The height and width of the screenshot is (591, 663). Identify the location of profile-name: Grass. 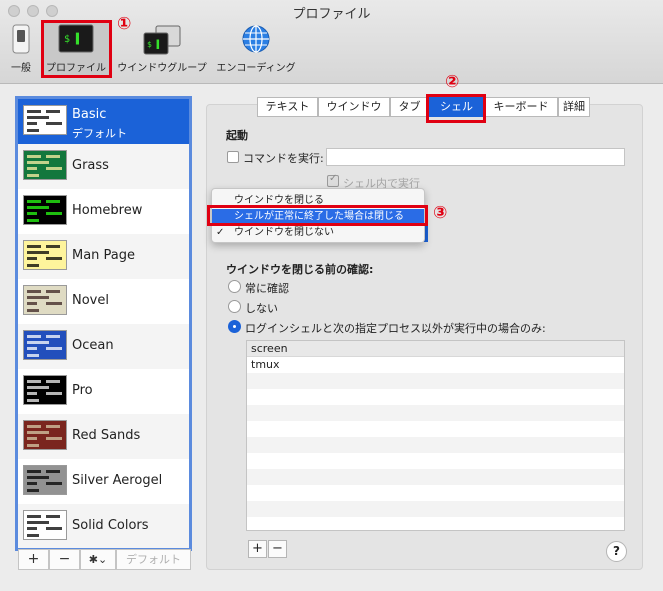
(90, 165).